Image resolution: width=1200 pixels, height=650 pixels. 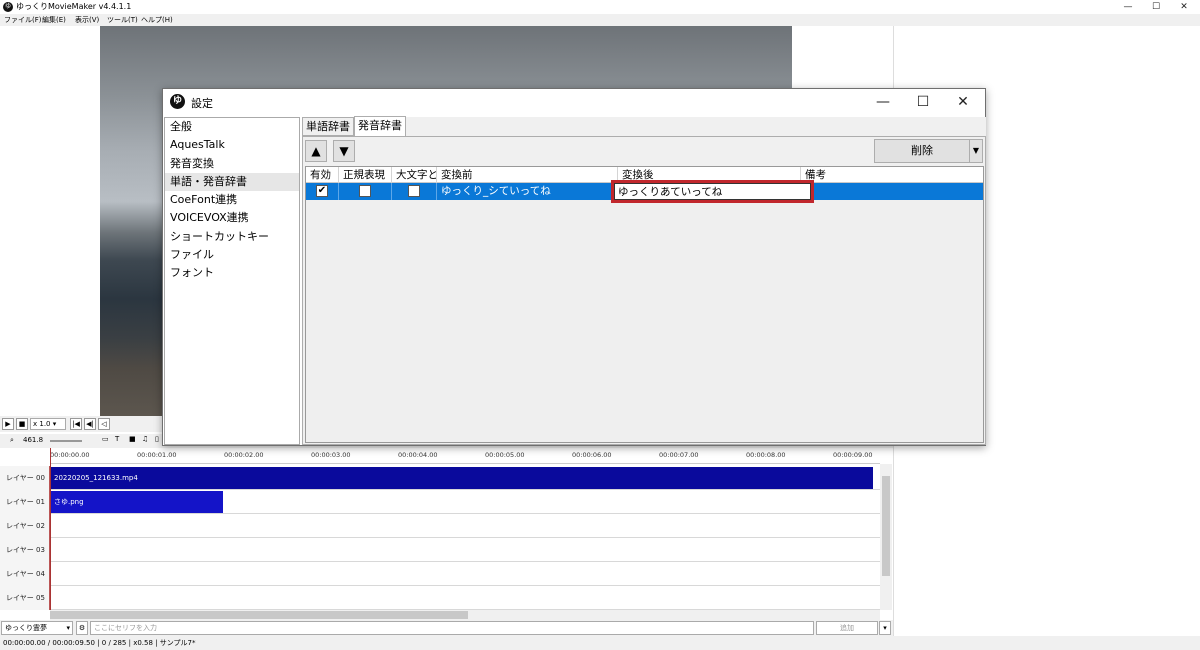 I want to click on case-cell, so click(x=414, y=191).